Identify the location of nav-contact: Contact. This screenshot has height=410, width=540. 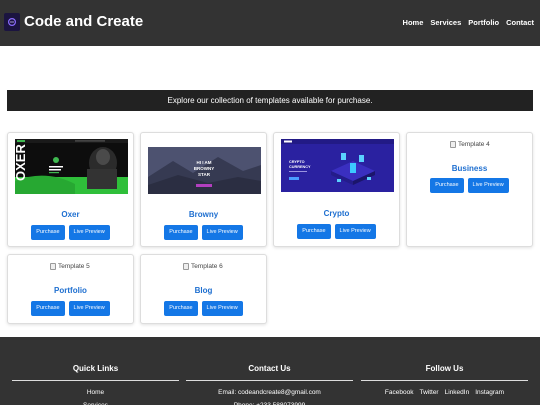
(520, 22).